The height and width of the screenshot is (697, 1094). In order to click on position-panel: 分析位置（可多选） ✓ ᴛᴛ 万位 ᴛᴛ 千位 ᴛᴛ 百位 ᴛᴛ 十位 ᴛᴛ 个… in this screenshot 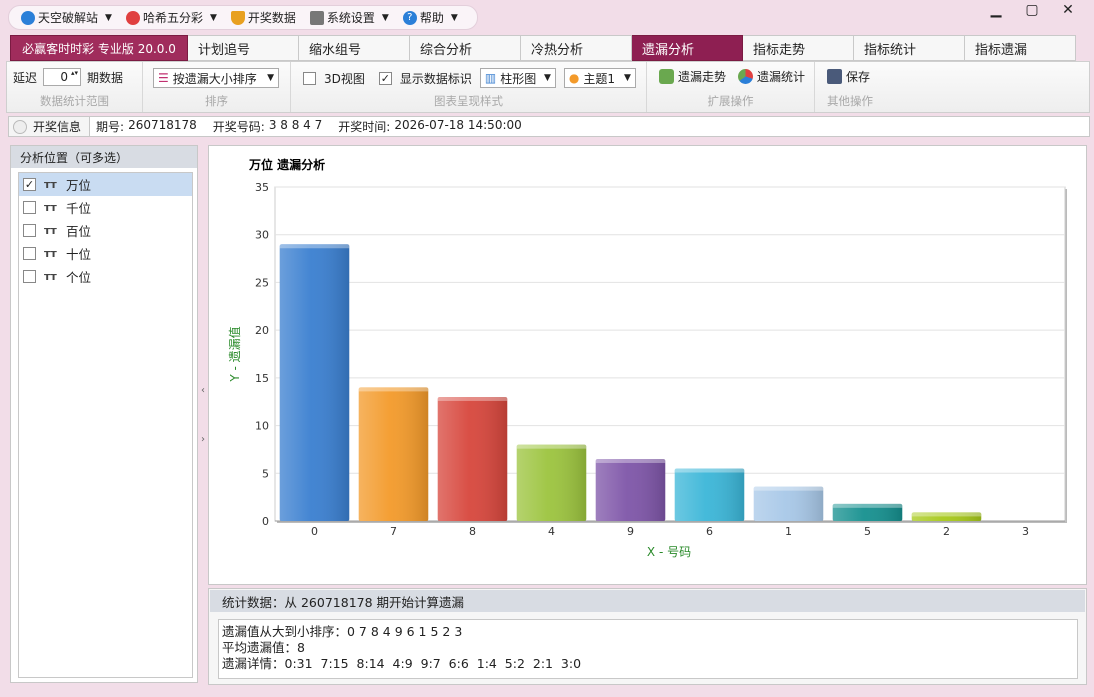, I will do `click(104, 414)`.